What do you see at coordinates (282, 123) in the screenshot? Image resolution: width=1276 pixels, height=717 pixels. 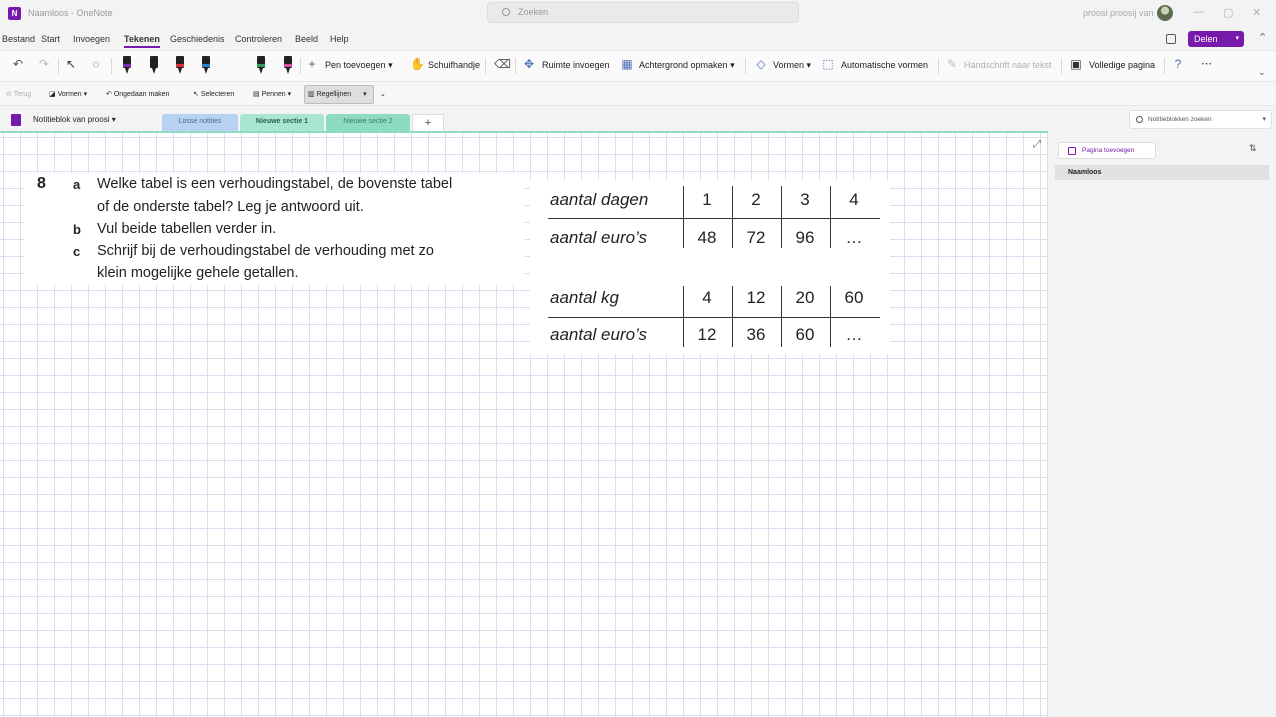 I see `tab-nieuwe-sectie-1: Nieuwe sectie 1` at bounding box center [282, 123].